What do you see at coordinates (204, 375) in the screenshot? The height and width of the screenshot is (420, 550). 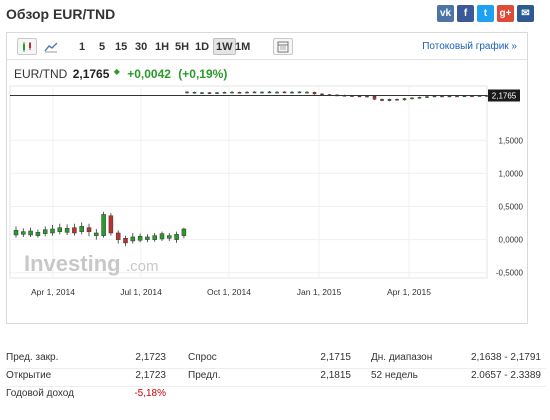 I see `stat-label: Предл.` at bounding box center [204, 375].